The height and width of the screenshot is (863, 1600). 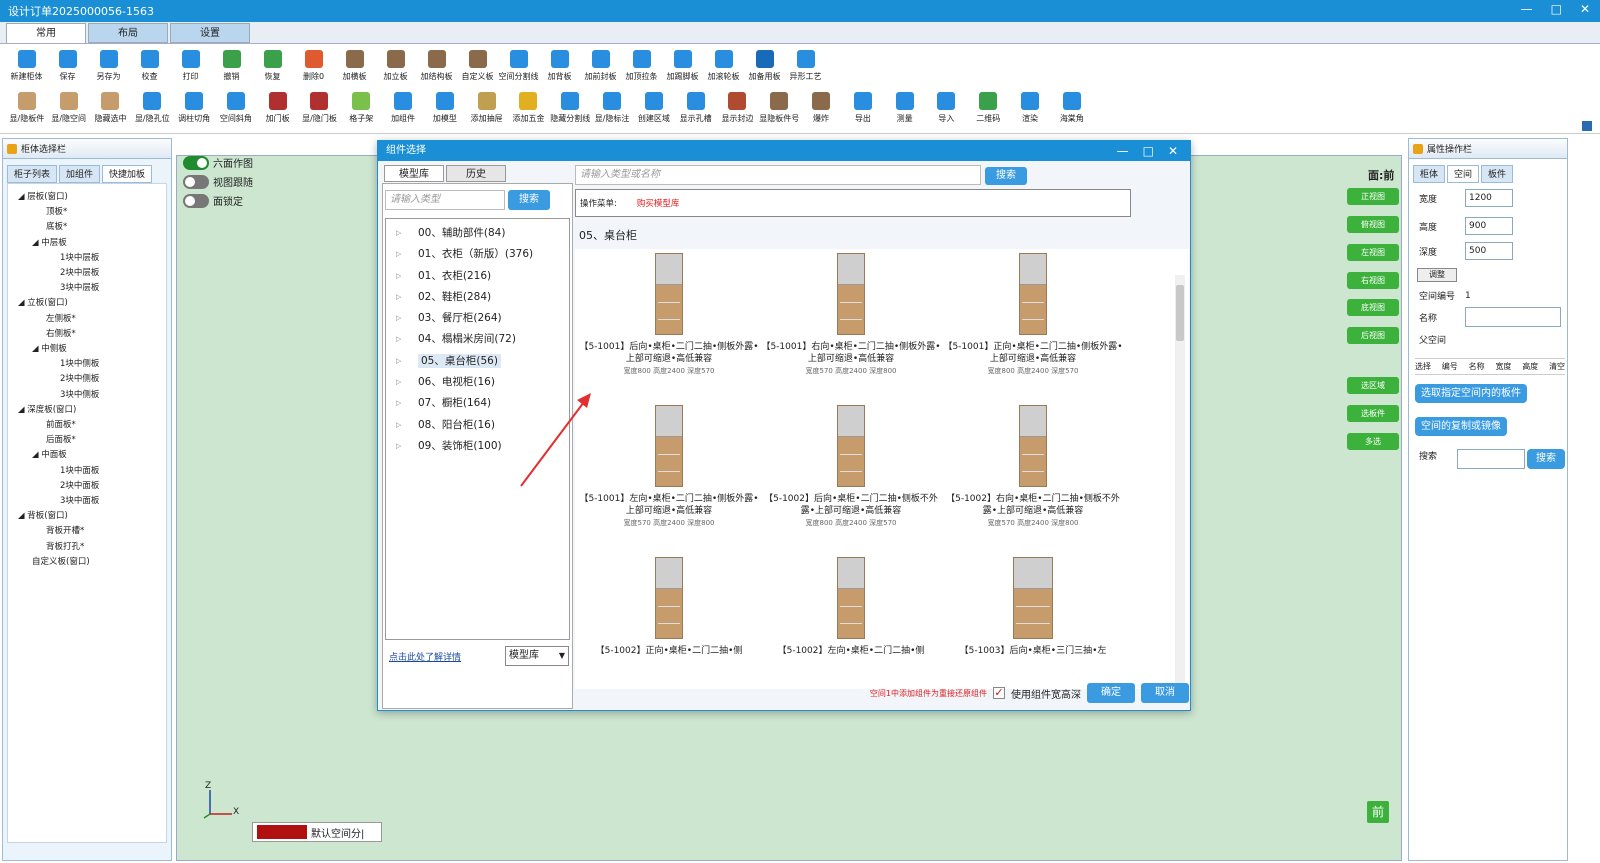 I want to click on copy-mirror-space-button: 空间的复制或镜像, so click(x=1461, y=426).